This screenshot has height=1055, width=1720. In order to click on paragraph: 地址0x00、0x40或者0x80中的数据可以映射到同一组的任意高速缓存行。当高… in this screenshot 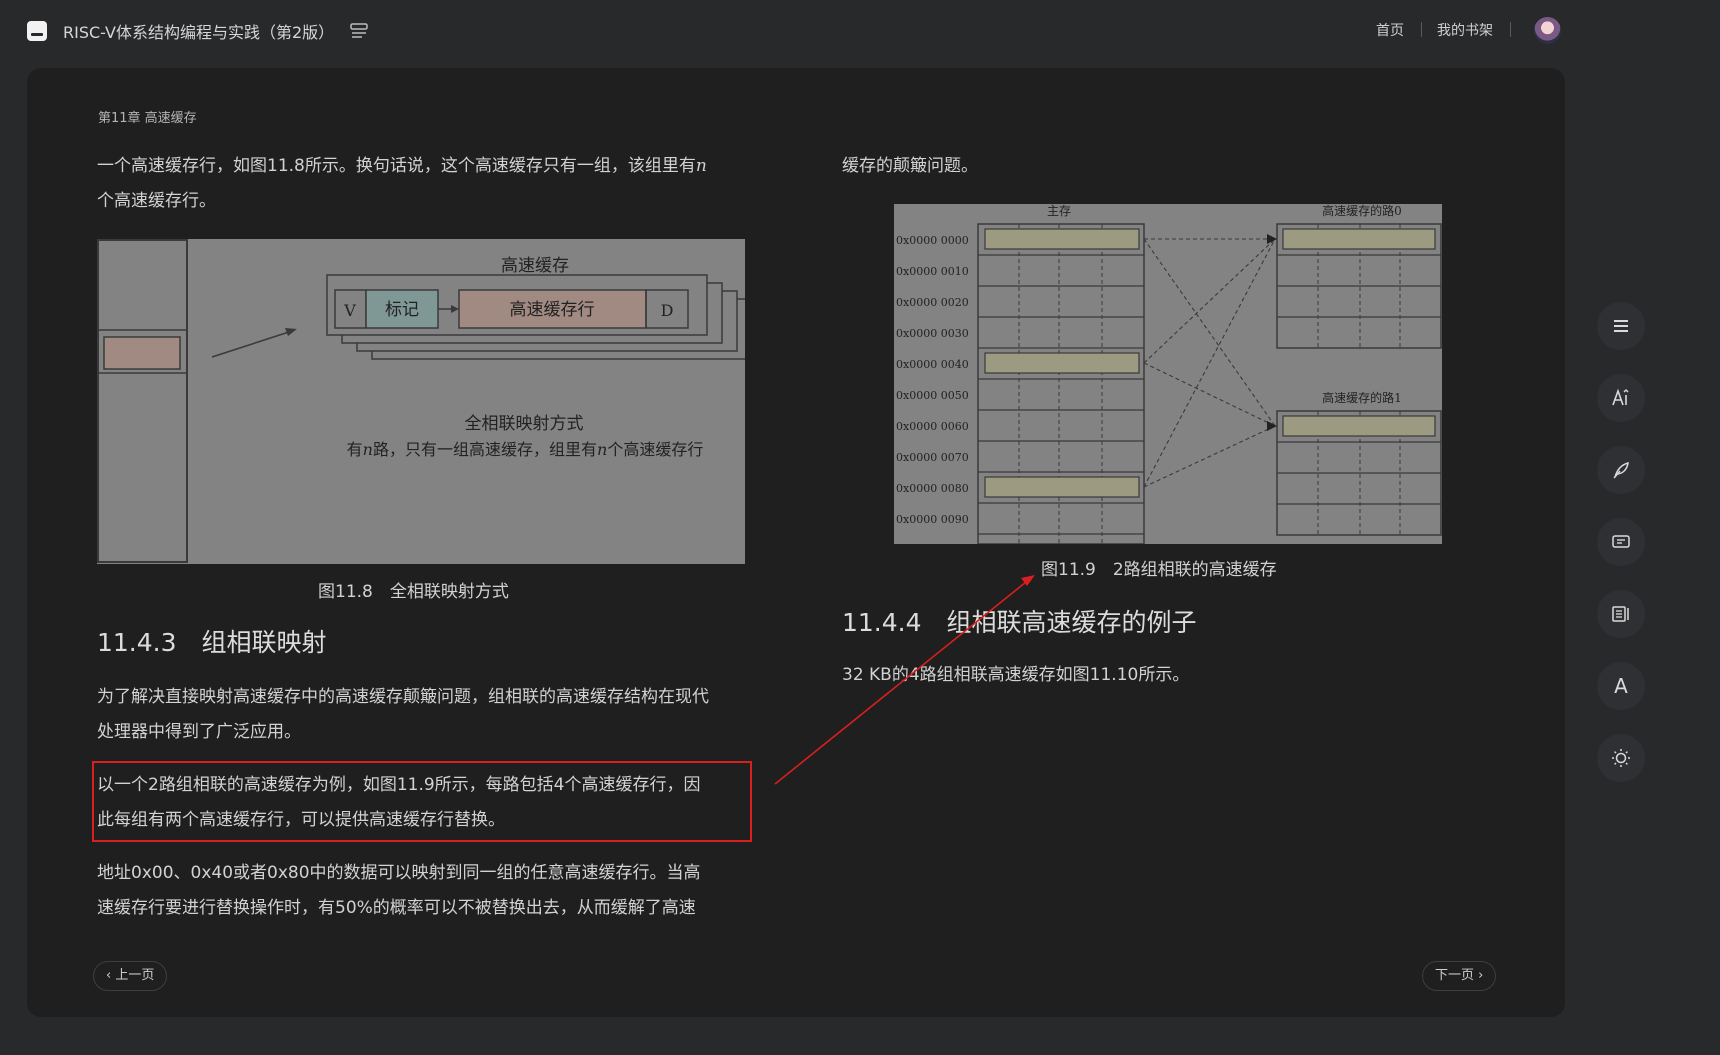, I will do `click(427, 891)`.